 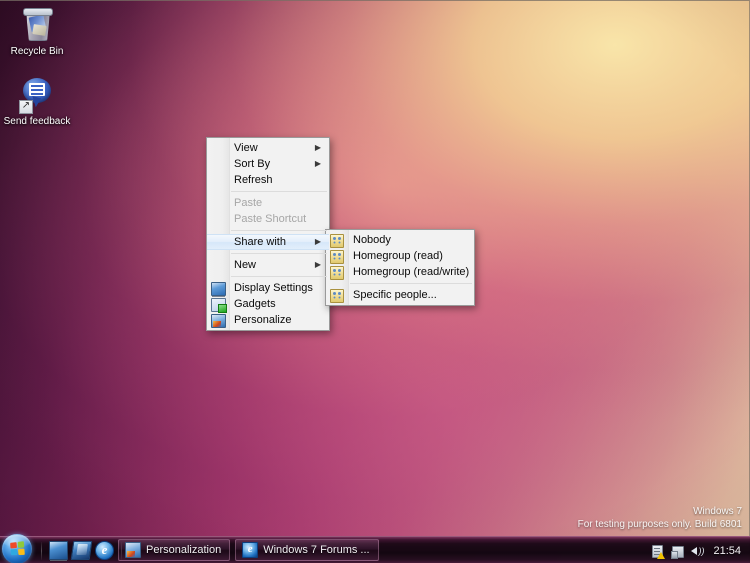 What do you see at coordinates (58, 550) in the screenshot?
I see `show-desktop-icon` at bounding box center [58, 550].